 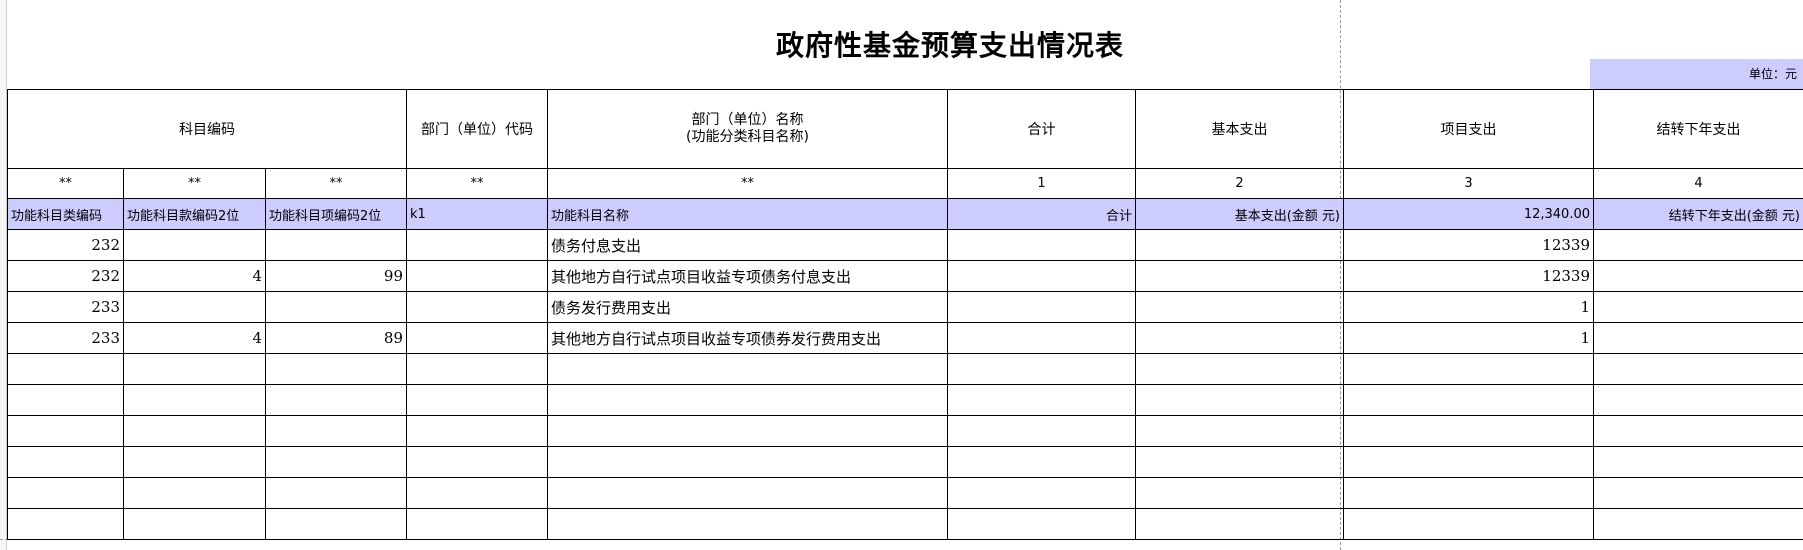 What do you see at coordinates (747, 129) in the screenshot?
I see `header-dept-name: 部门（单位）名称 (功能分类科目名称)` at bounding box center [747, 129].